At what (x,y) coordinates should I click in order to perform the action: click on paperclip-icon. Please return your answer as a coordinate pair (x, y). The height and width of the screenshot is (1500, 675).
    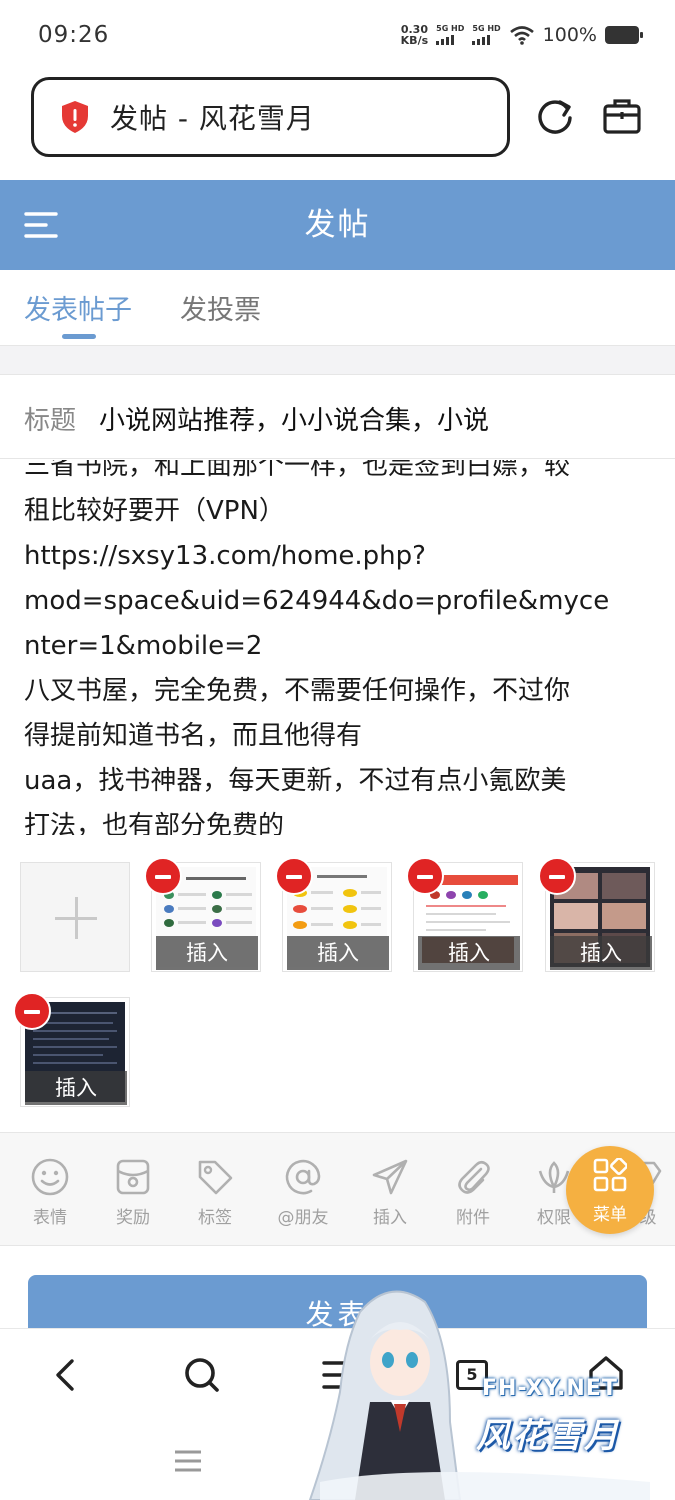
    Looking at the image, I should click on (474, 1177).